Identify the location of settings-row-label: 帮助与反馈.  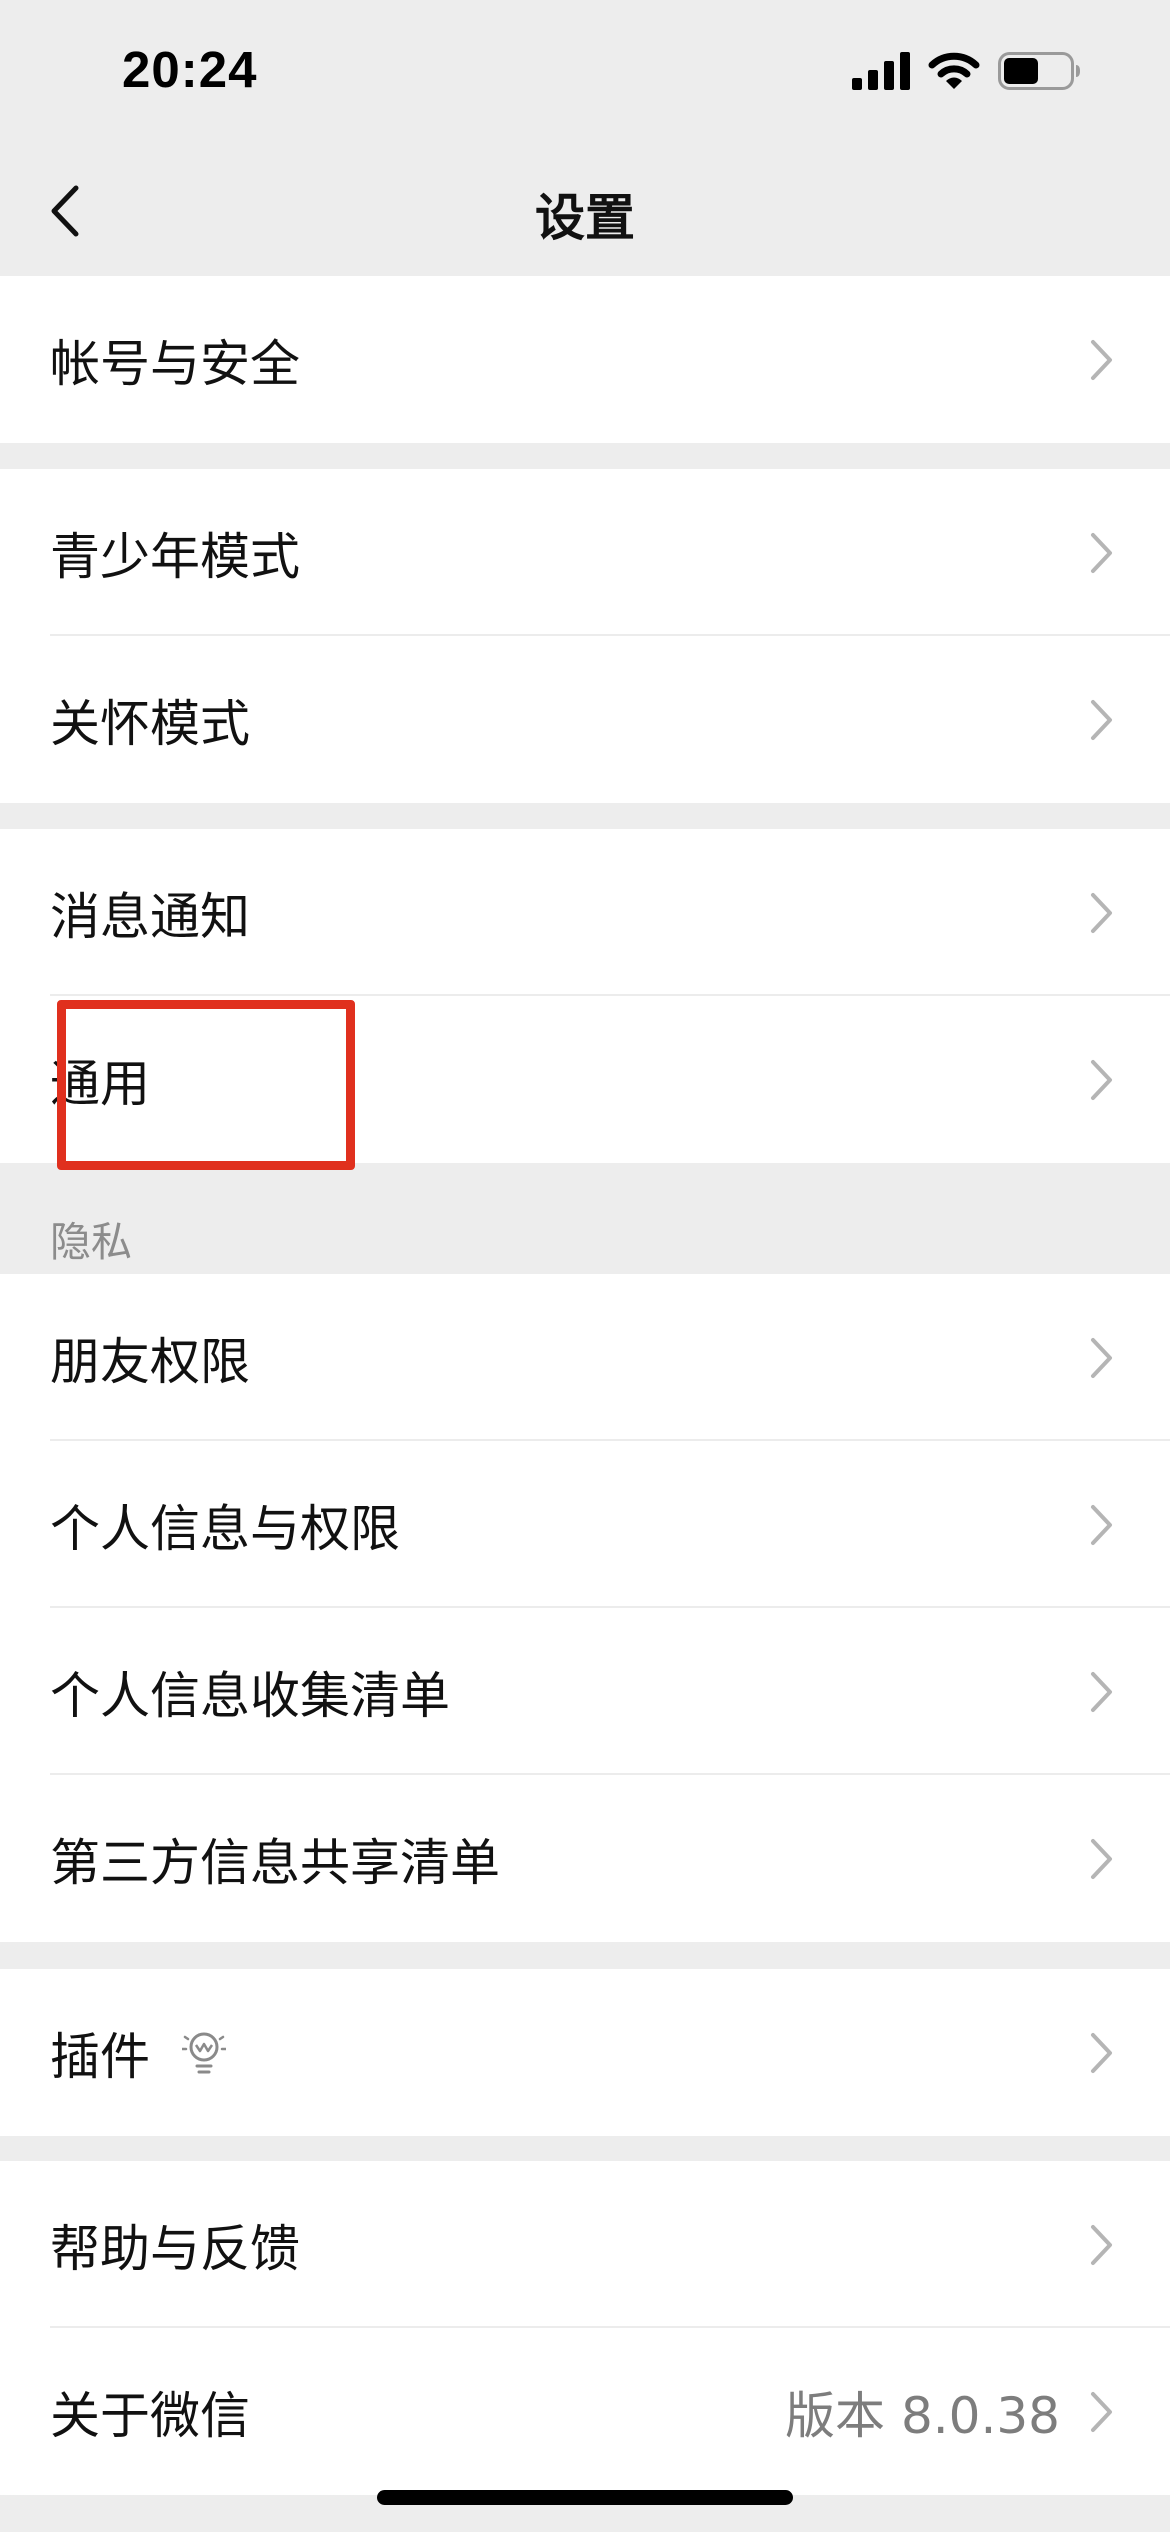
(175, 2248).